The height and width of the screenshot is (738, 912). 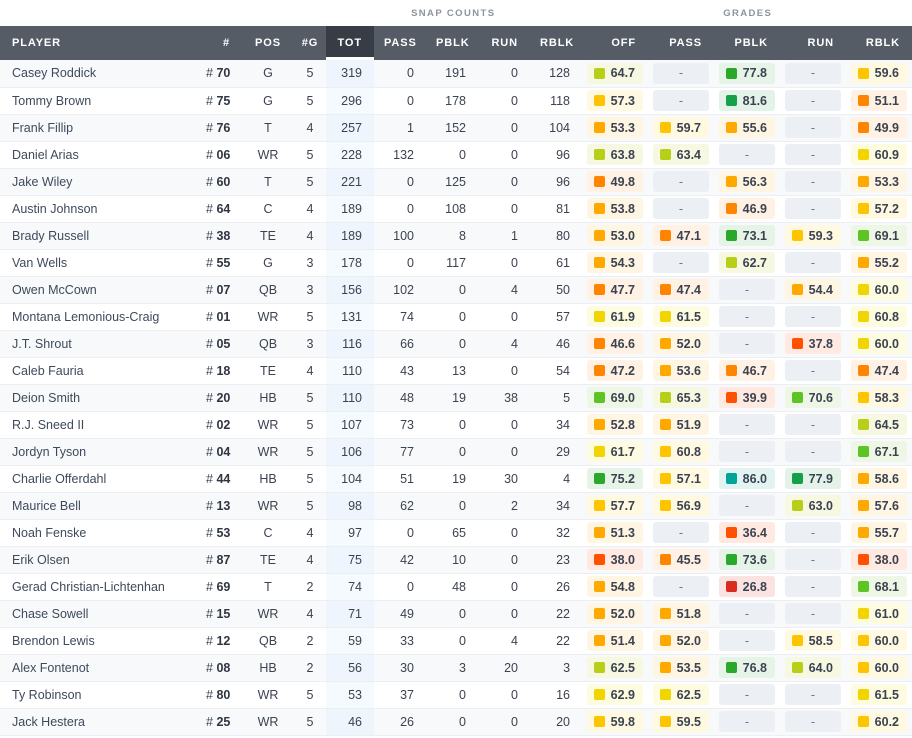 I want to click on column-header-grade_pblk: PBLK, so click(x=747, y=43).